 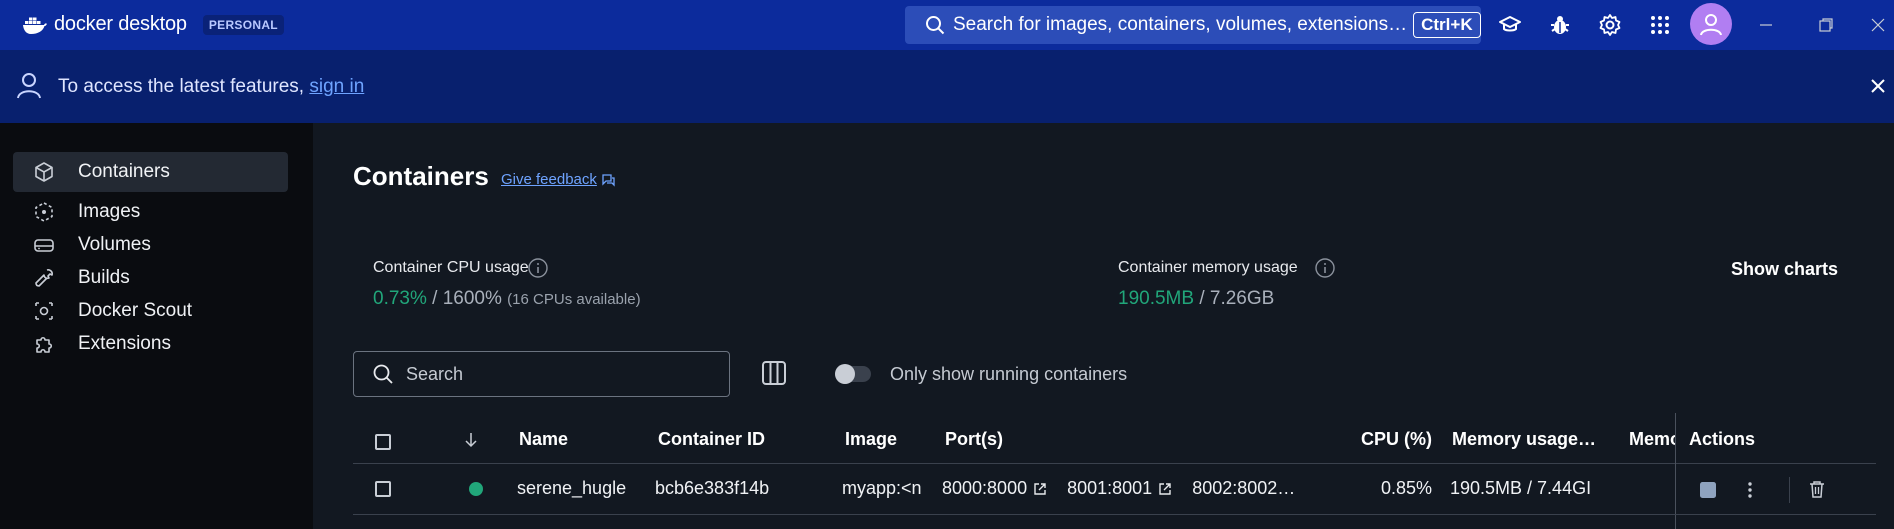 I want to click on sidebar-item-label: Builds, so click(x=104, y=277).